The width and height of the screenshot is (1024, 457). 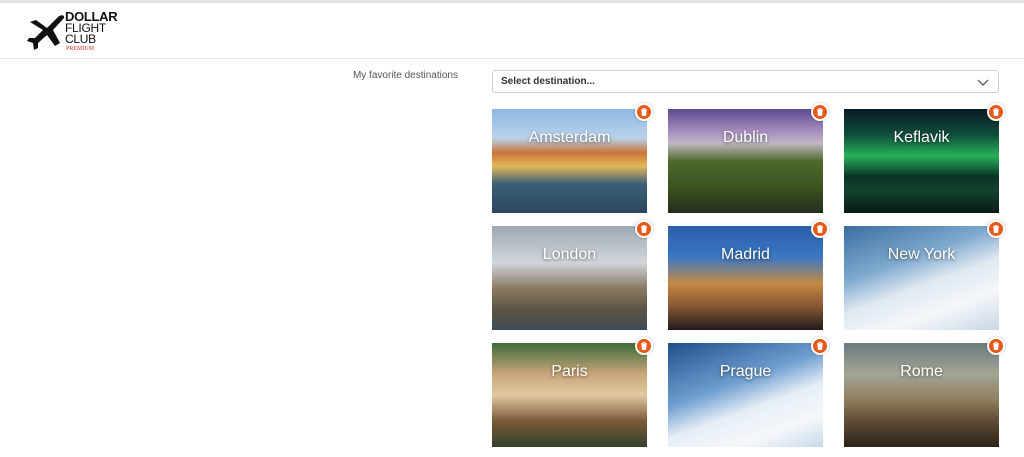 I want to click on remove-dublin-button, so click(x=820, y=112).